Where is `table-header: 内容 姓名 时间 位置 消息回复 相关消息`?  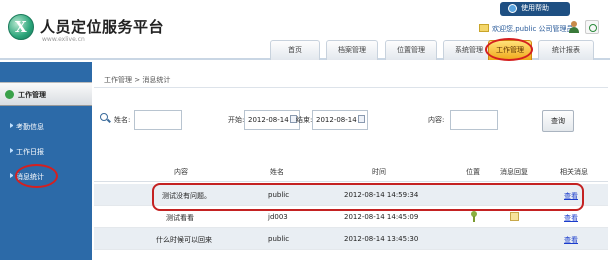 table-header: 内容 姓名 时间 位置 消息回复 相关消息 is located at coordinates (351, 171).